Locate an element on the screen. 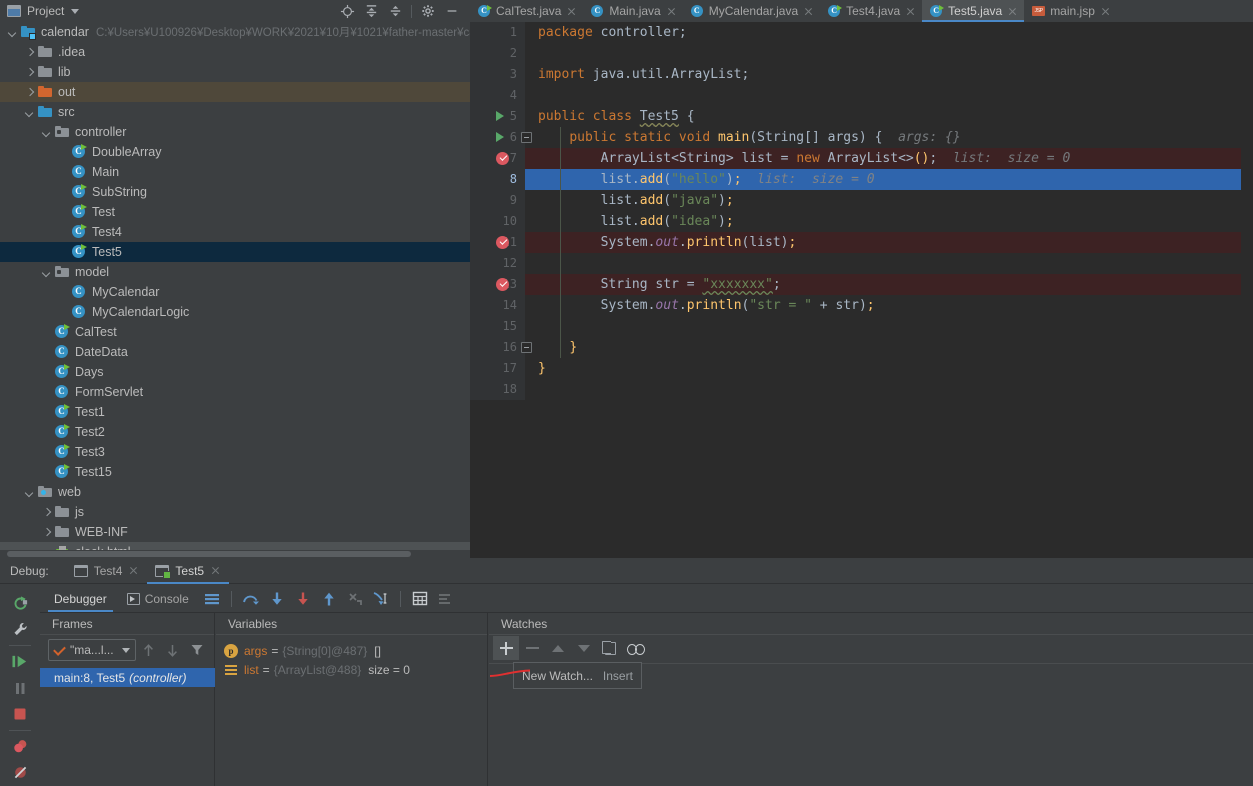 The image size is (1253, 786). mute-breakpoints-icon is located at coordinates (20, 773).